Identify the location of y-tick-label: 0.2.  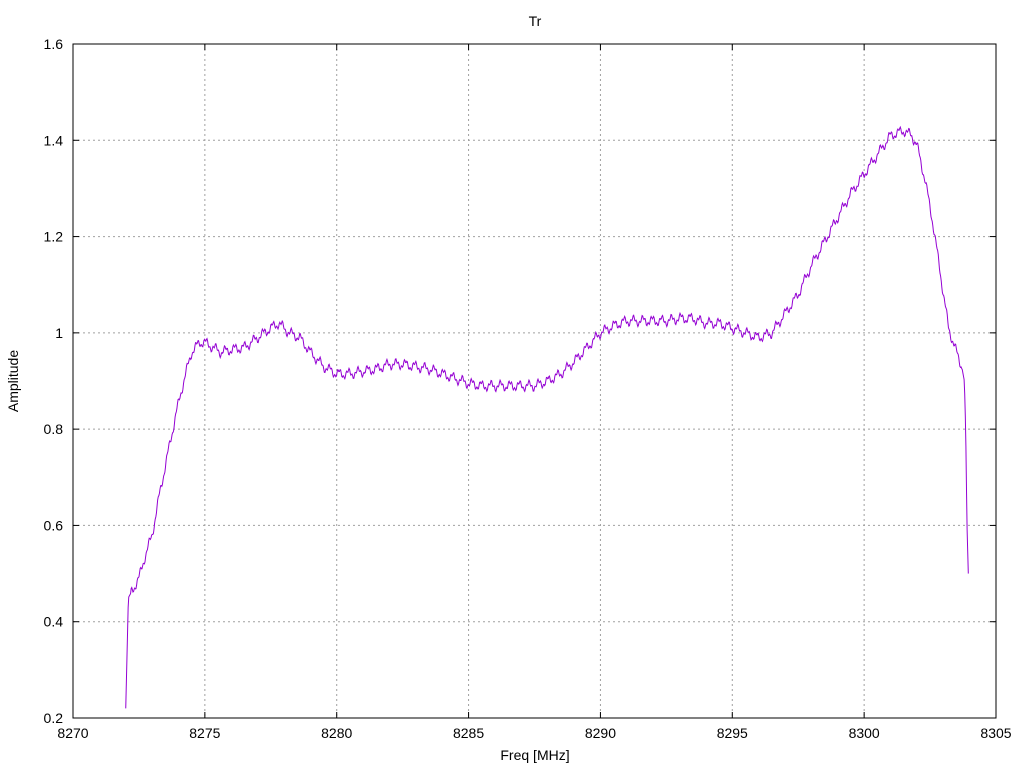
(54, 718).